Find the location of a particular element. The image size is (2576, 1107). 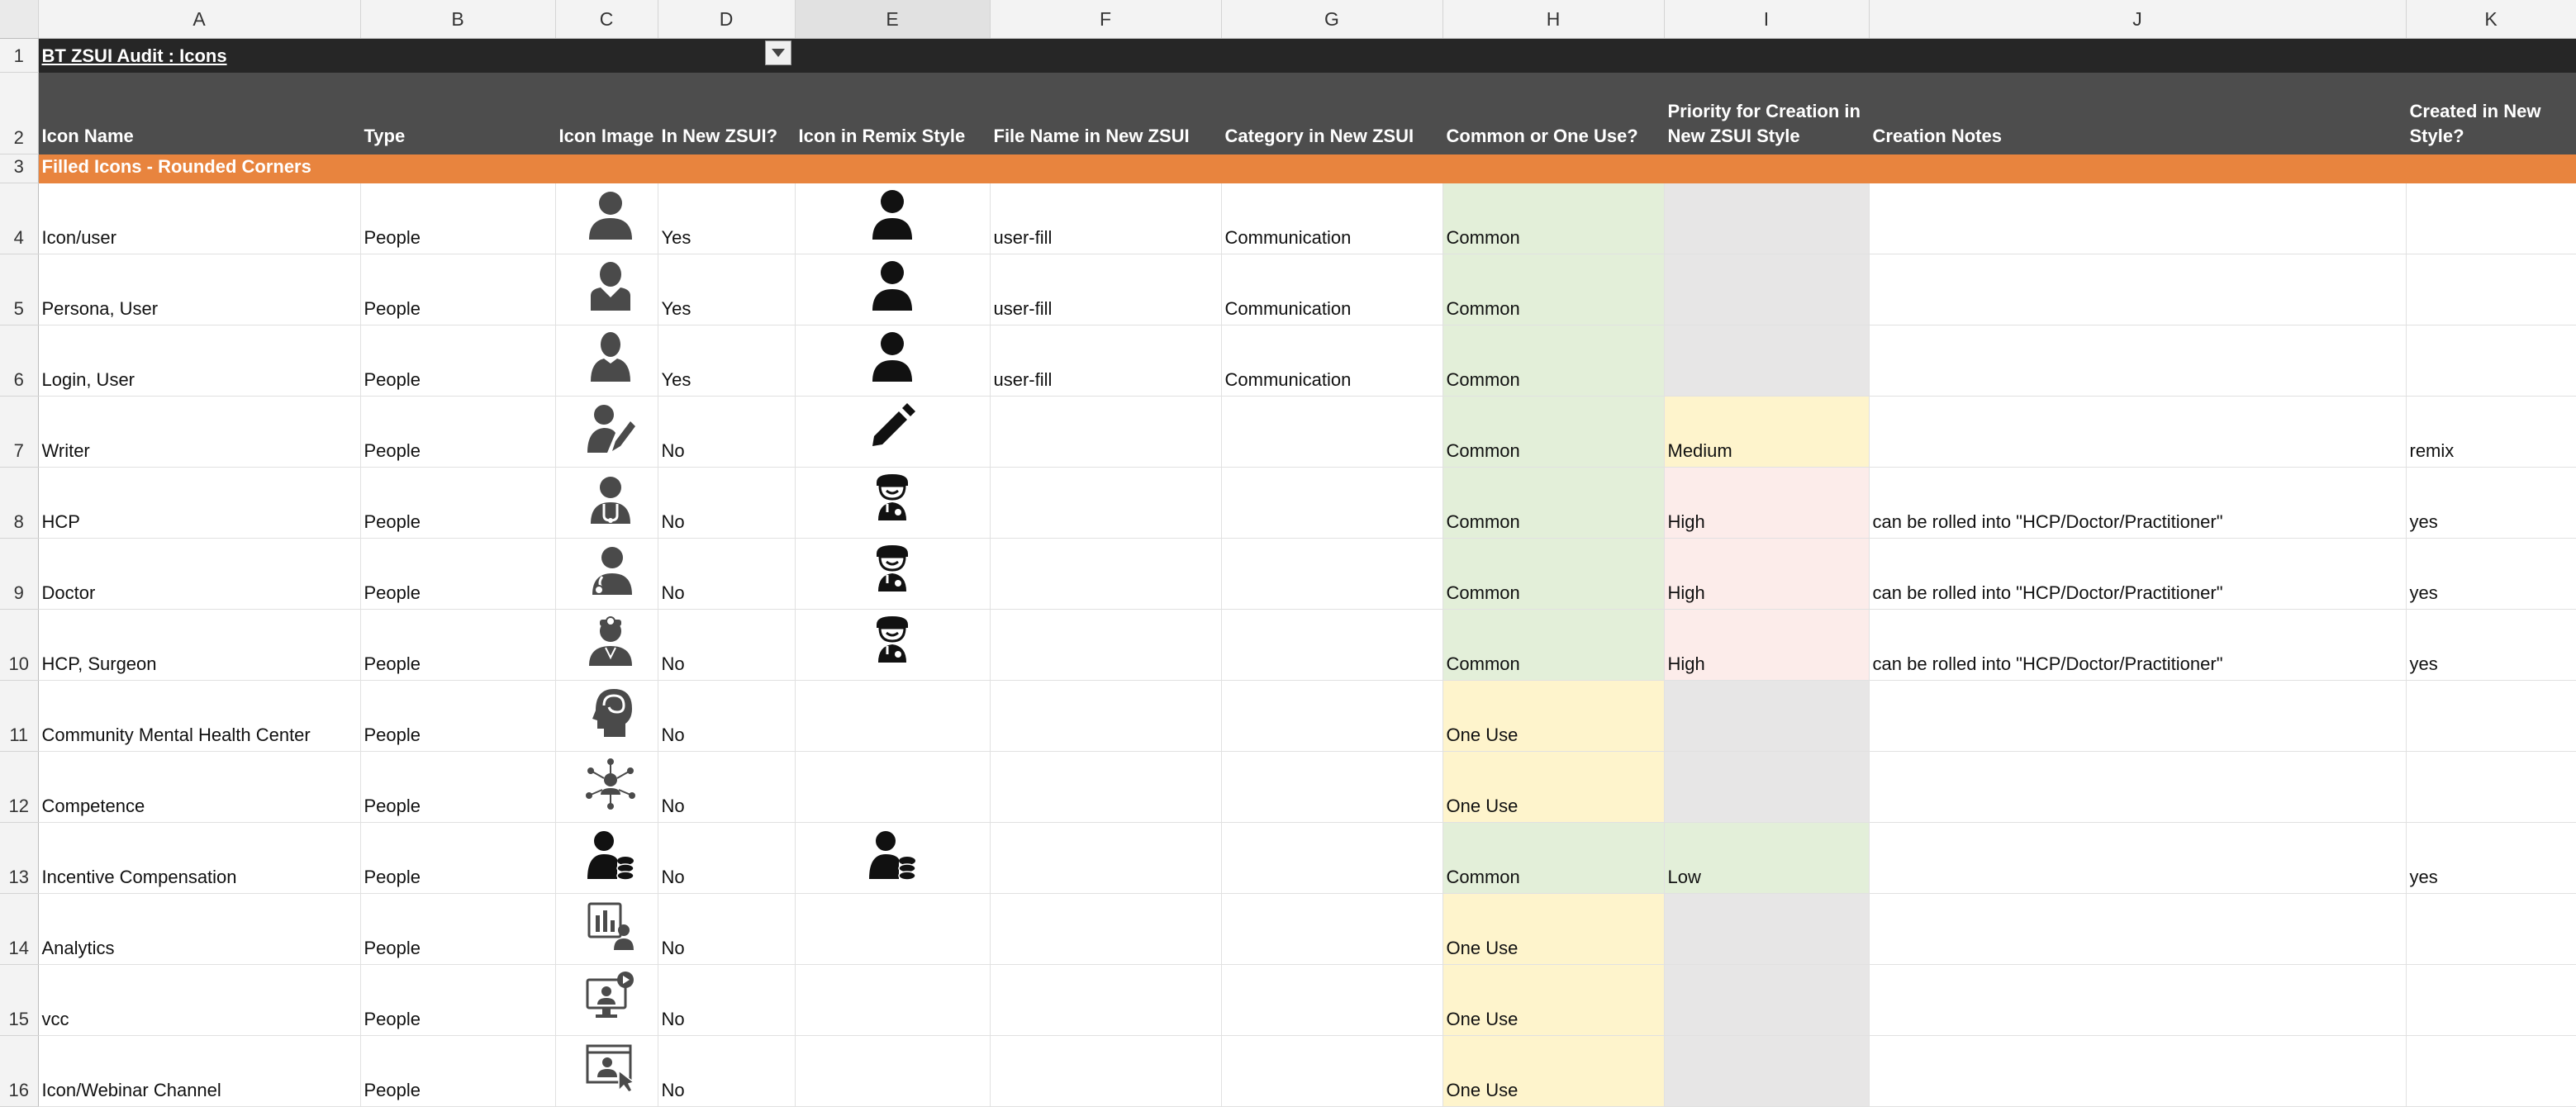

column-header-f: F is located at coordinates (1106, 19).